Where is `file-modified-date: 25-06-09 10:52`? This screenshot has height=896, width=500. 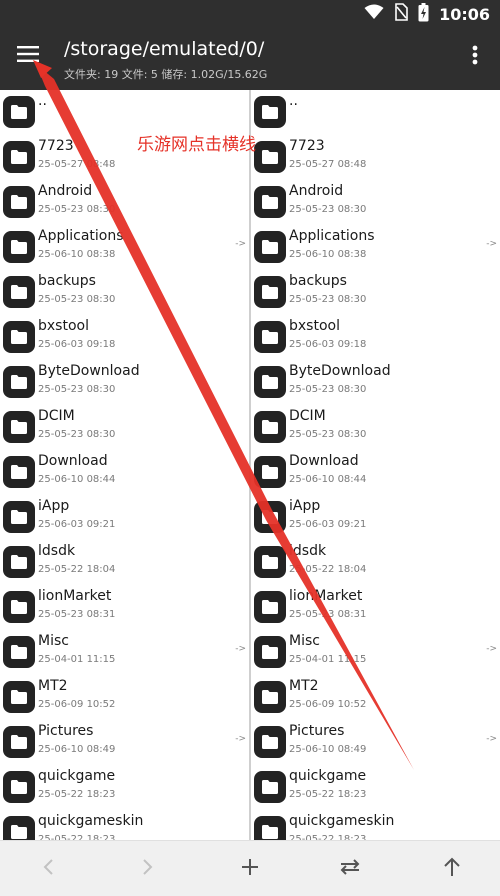
file-modified-date: 25-06-09 10:52 is located at coordinates (77, 704).